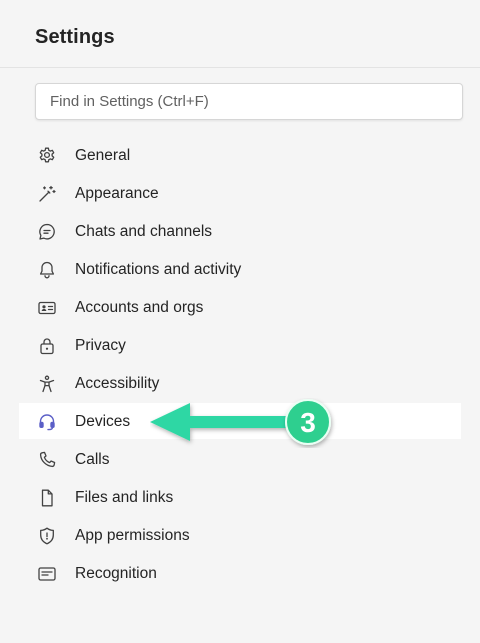 Image resolution: width=480 pixels, height=643 pixels. What do you see at coordinates (92, 459) in the screenshot?
I see `nav-item-label: Calls` at bounding box center [92, 459].